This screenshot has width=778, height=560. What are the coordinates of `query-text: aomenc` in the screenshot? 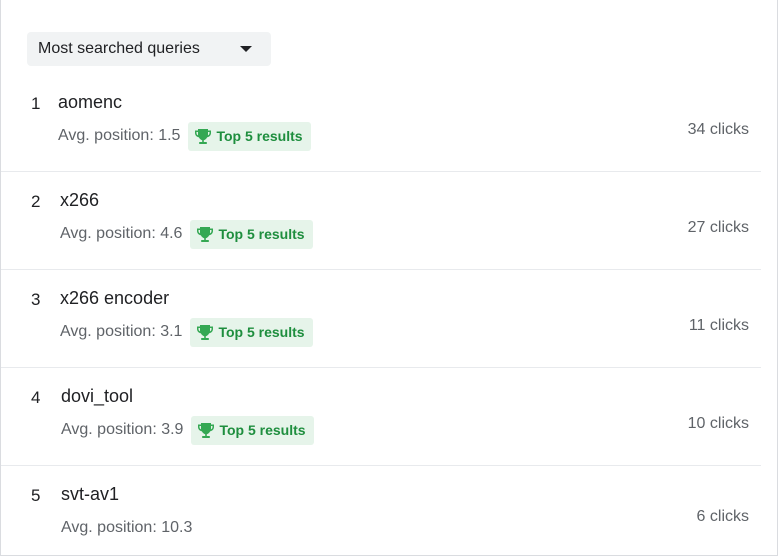 It's located at (90, 102).